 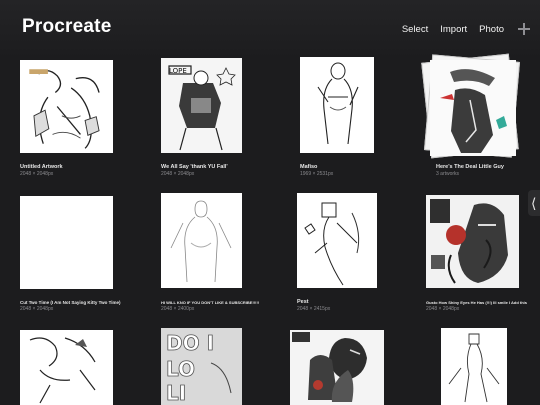 I want to click on artwork-thumbnail: DO I LO LI, so click(x=201, y=366).